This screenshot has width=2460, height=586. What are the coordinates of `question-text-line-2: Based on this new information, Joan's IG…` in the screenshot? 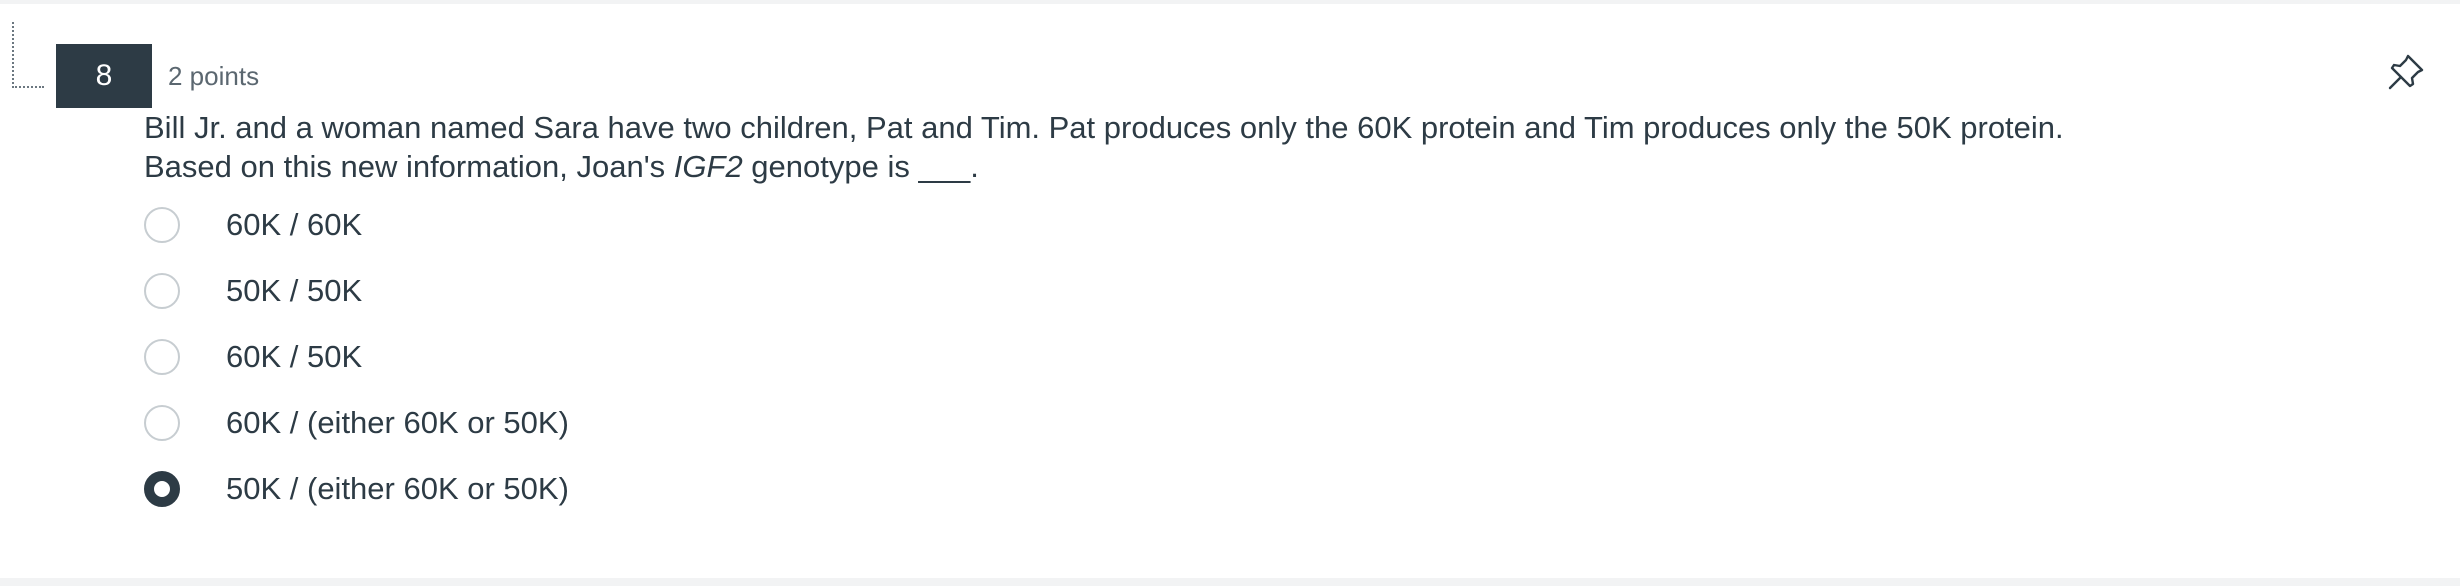 It's located at (1244, 166).